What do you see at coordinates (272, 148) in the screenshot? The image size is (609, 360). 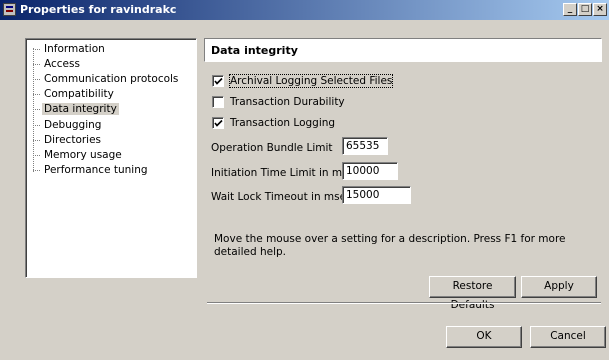 I see `operation-bundle-limit-label: Operation Bundle Limit` at bounding box center [272, 148].